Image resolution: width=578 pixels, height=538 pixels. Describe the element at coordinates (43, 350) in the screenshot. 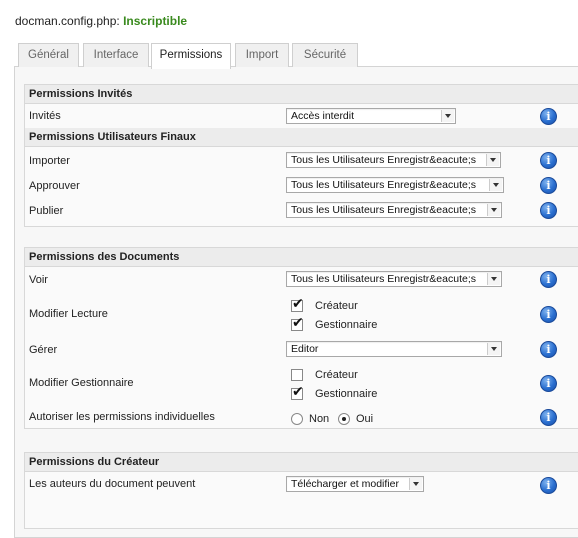

I see `manage-label: Gérer` at that location.